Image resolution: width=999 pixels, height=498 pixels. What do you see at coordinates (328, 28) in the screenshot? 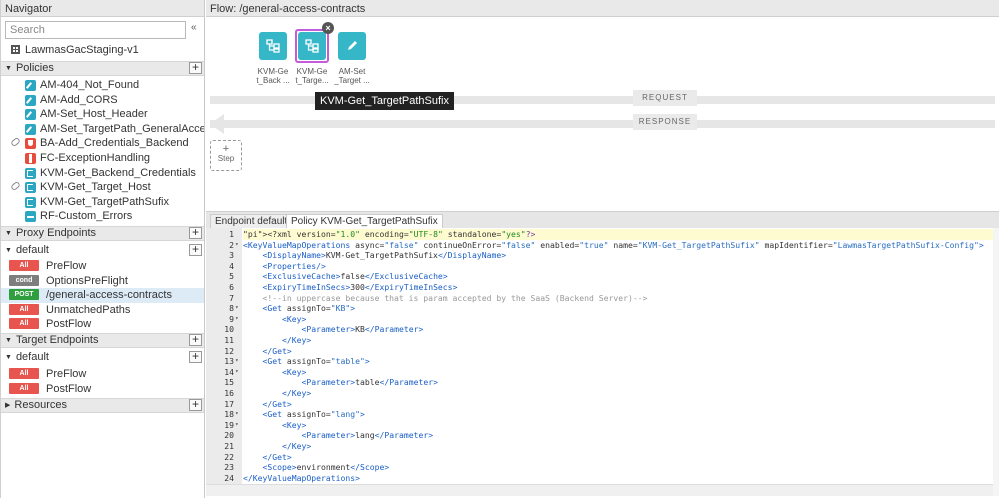
I see `remove-step-icon: ×` at bounding box center [328, 28].